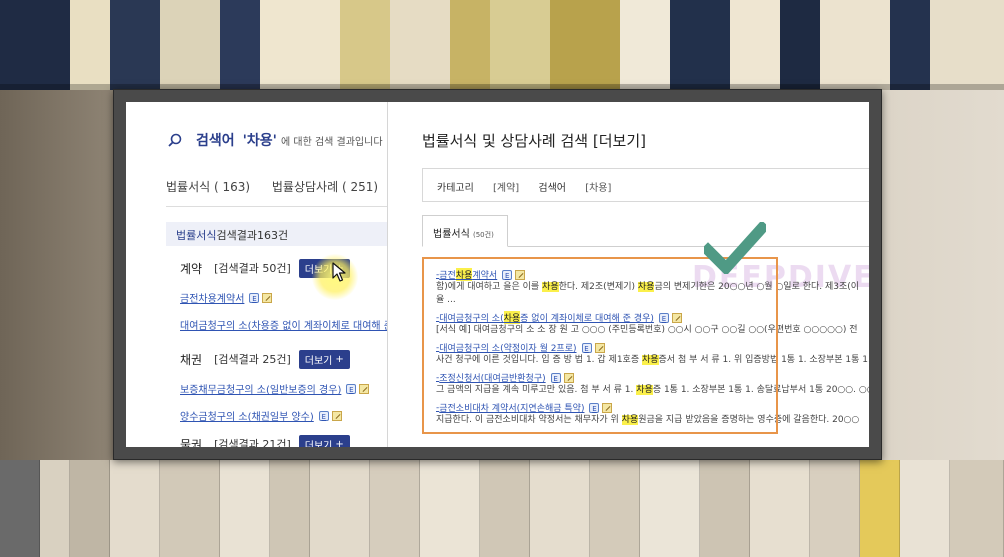 The height and width of the screenshot is (557, 1004). What do you see at coordinates (191, 442) in the screenshot?
I see `group-name: 물권` at bounding box center [191, 442].